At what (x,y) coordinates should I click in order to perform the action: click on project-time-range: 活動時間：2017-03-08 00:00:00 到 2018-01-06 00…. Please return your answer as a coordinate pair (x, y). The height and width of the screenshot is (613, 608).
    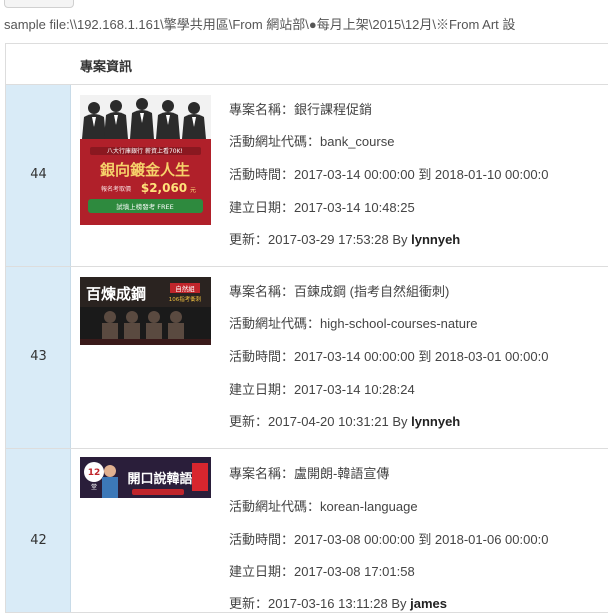
    Looking at the image, I should click on (389, 539).